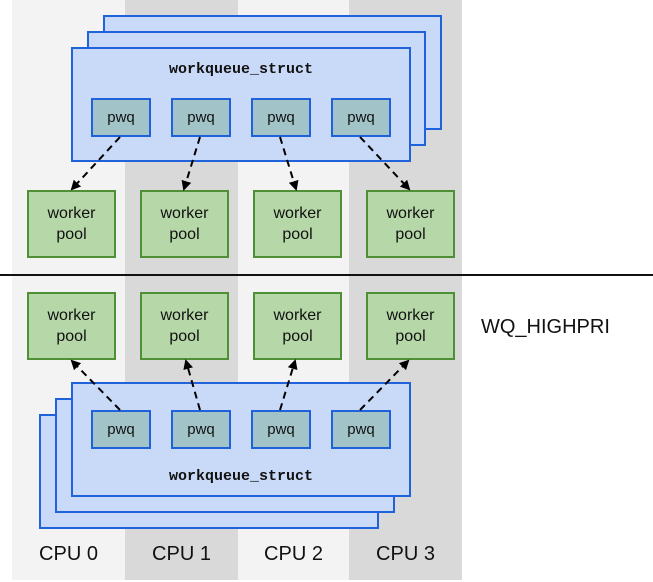 The image size is (653, 582). What do you see at coordinates (405, 554) in the screenshot?
I see `cpu-label-3: CPU 3` at bounding box center [405, 554].